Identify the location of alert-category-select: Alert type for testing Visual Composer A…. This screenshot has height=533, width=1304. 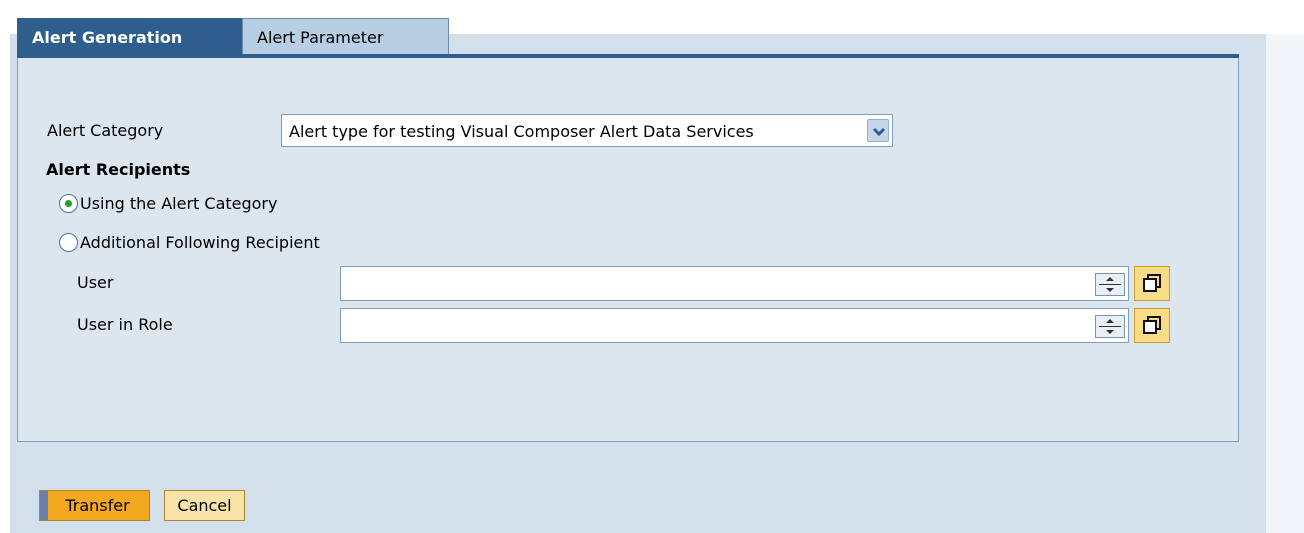
(587, 130).